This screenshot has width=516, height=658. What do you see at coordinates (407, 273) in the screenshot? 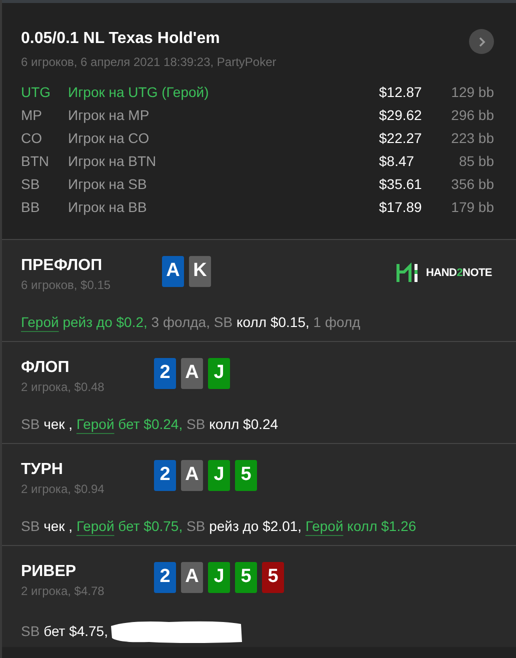
I see `logo-icon` at bounding box center [407, 273].